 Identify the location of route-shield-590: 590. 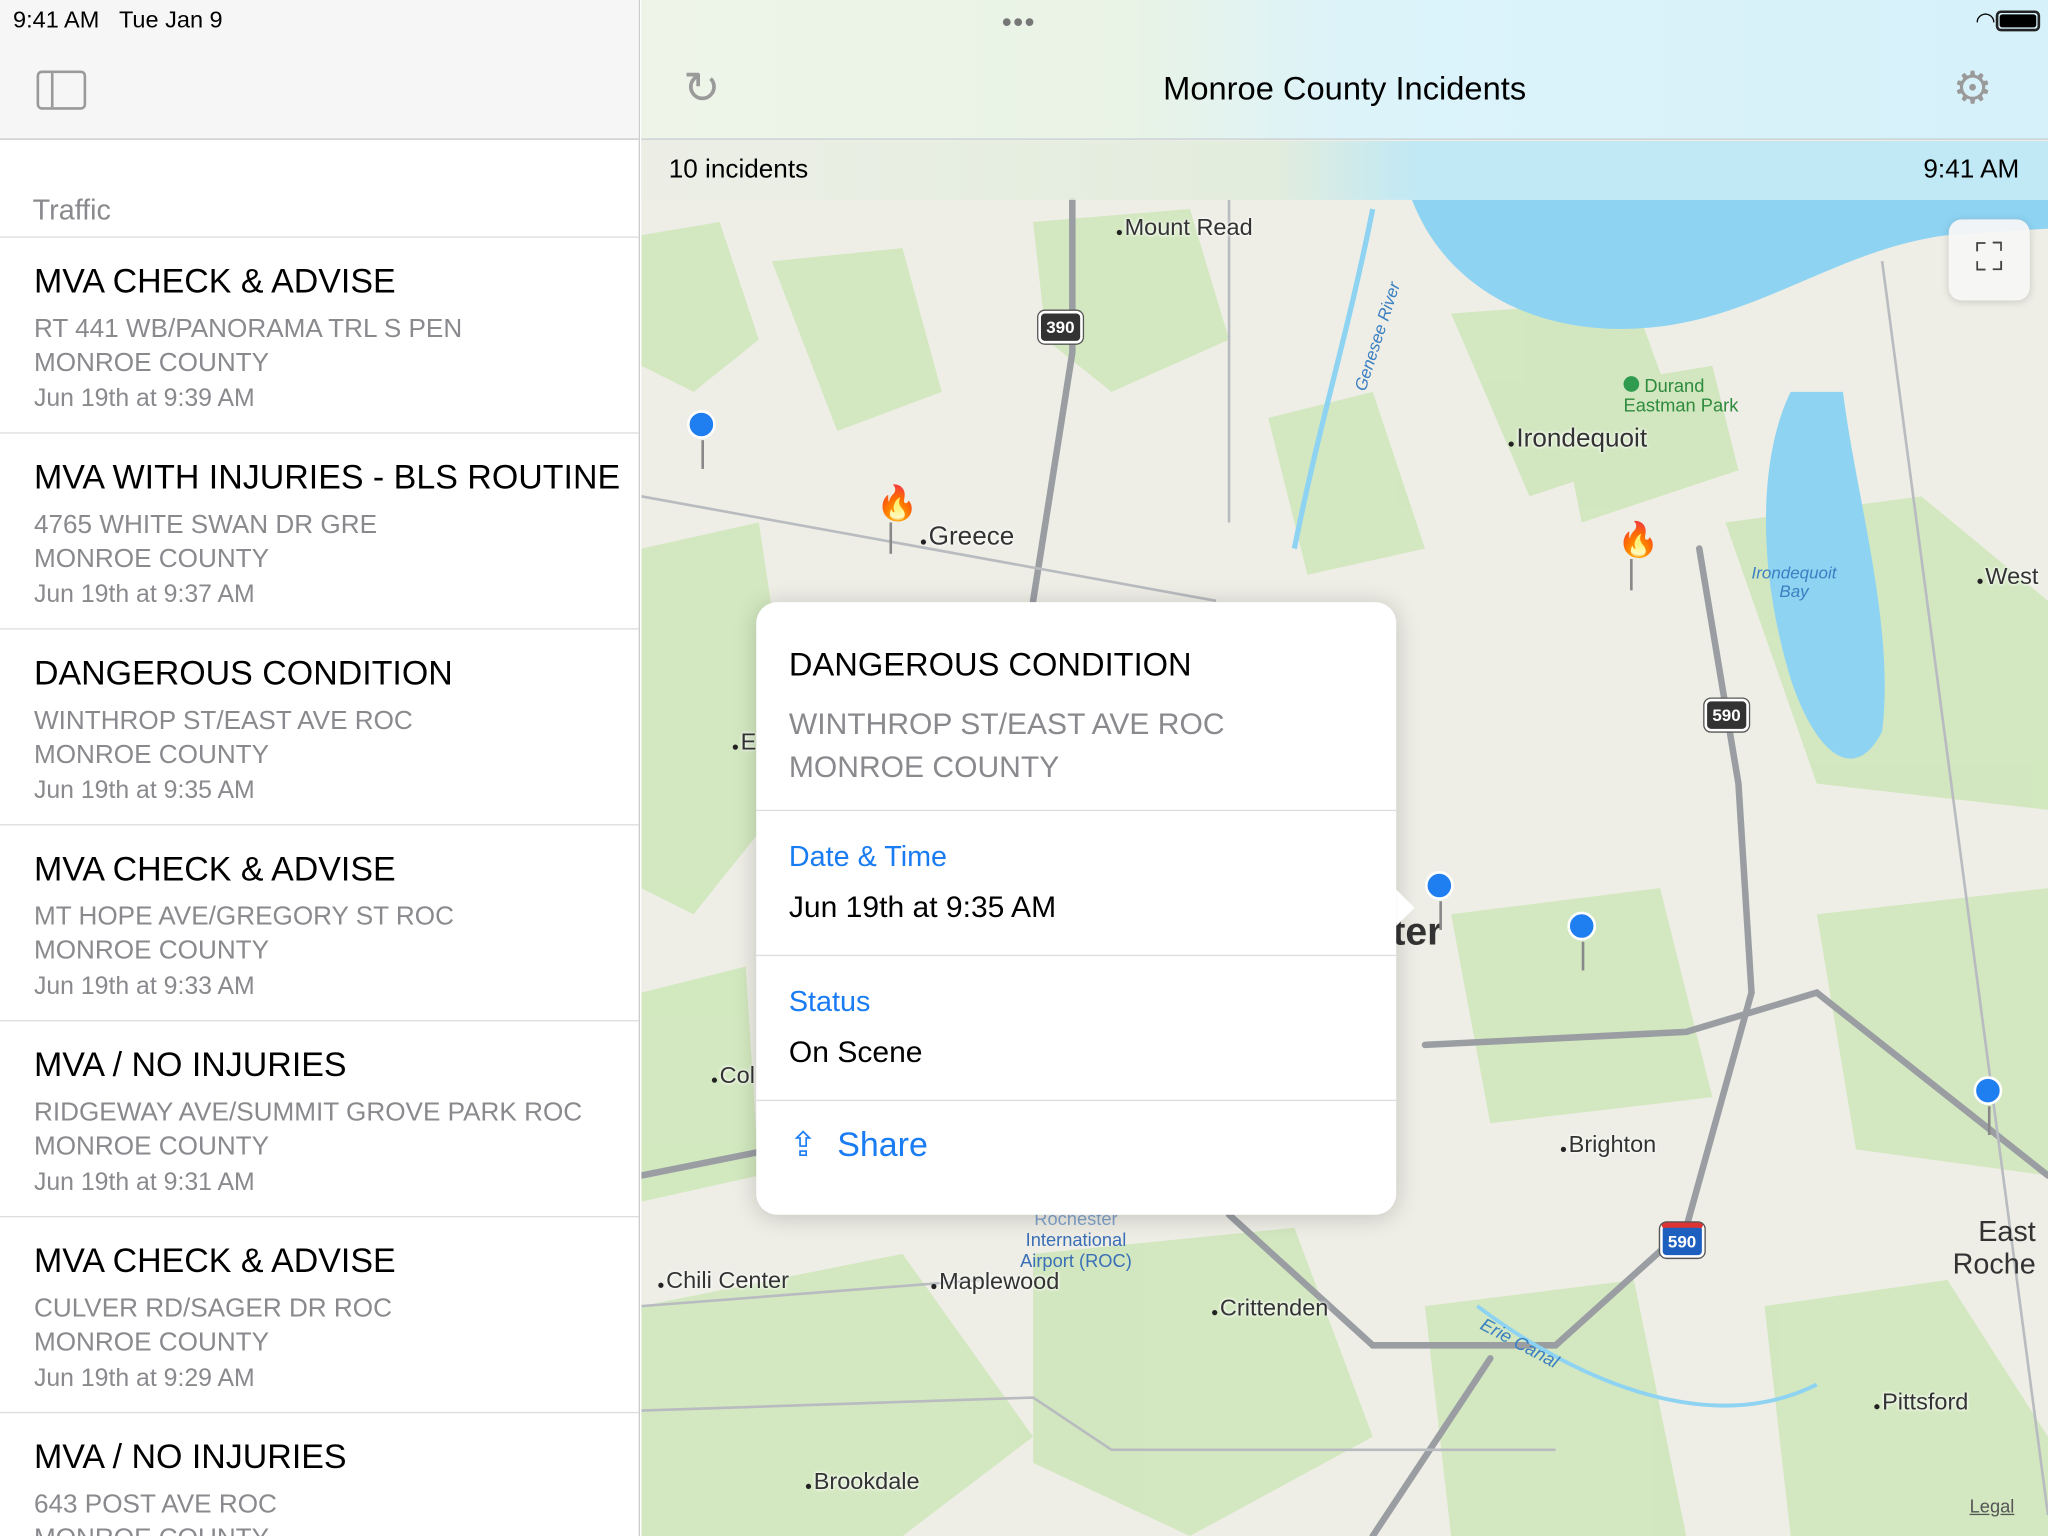
(1726, 715).